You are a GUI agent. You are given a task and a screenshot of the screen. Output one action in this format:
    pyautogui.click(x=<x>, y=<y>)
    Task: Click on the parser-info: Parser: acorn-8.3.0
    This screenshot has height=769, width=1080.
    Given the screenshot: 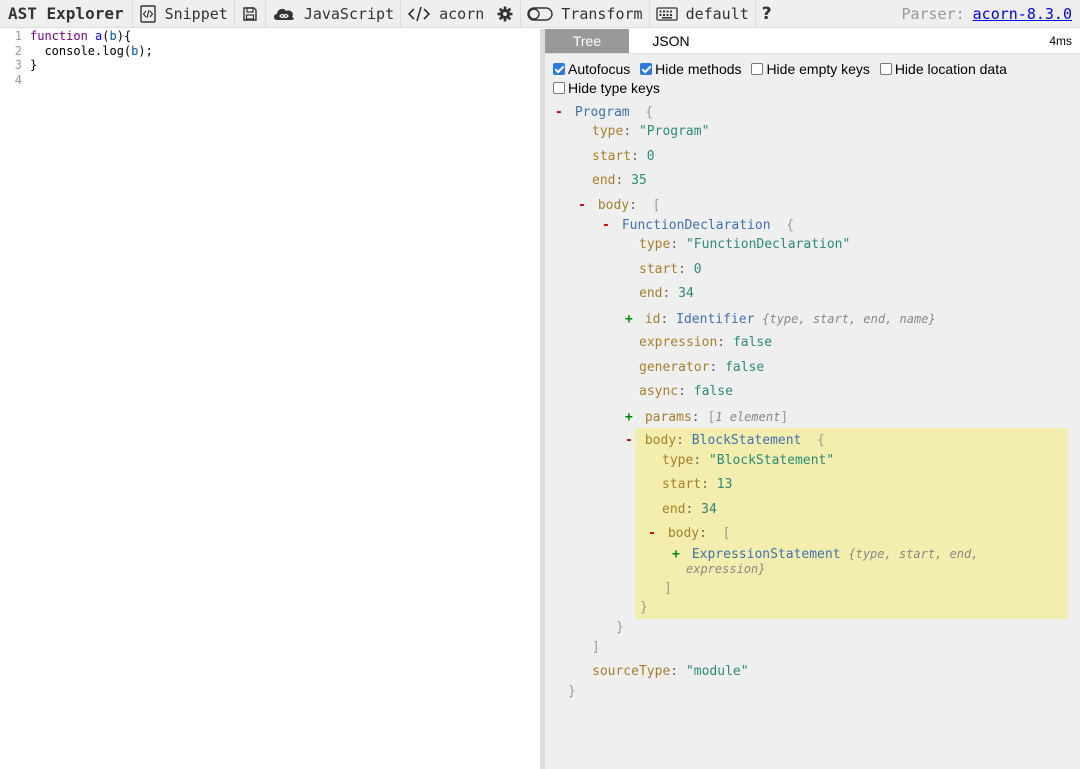 What is the action you would take?
    pyautogui.click(x=990, y=14)
    